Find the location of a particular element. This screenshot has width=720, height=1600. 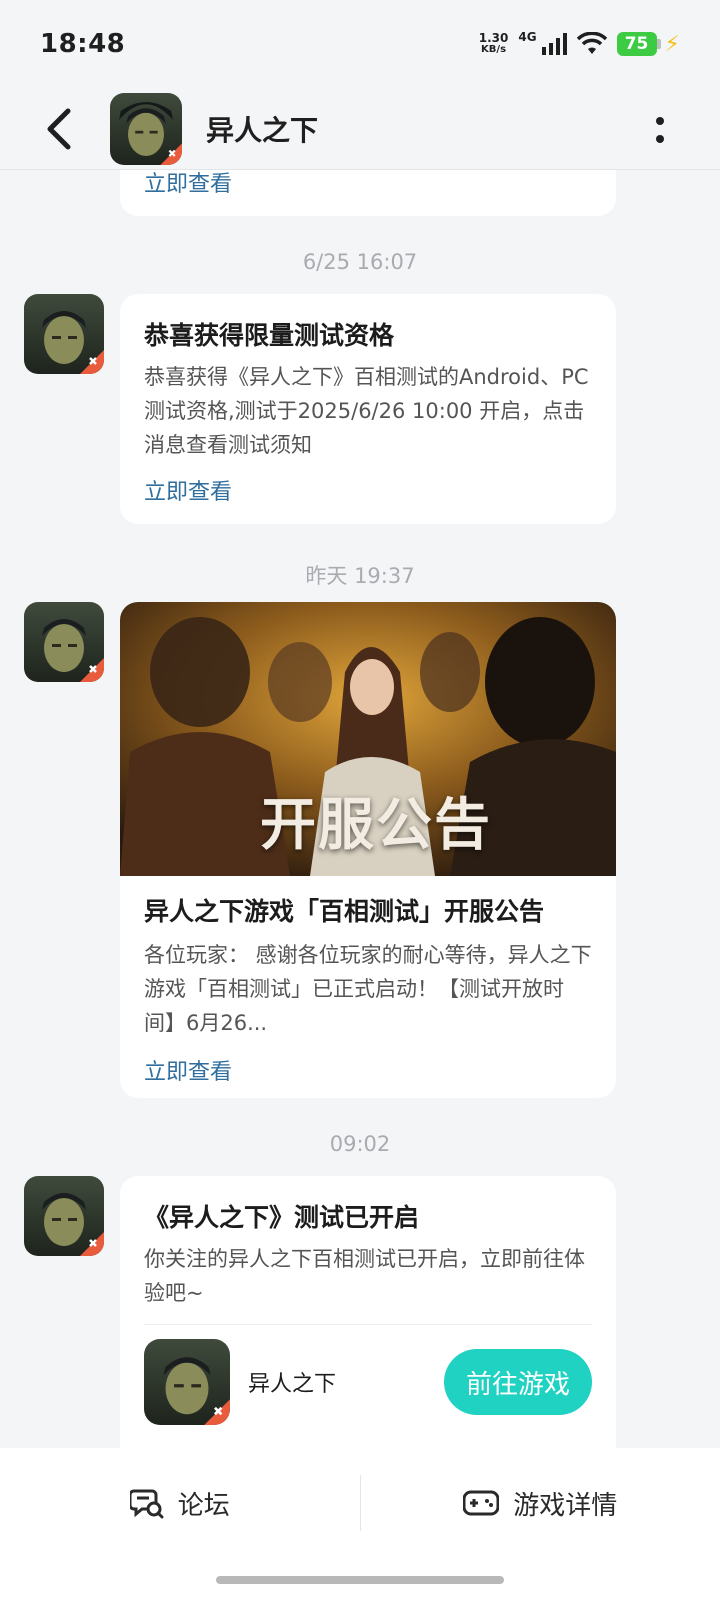

signal-icon is located at coordinates (554, 44).